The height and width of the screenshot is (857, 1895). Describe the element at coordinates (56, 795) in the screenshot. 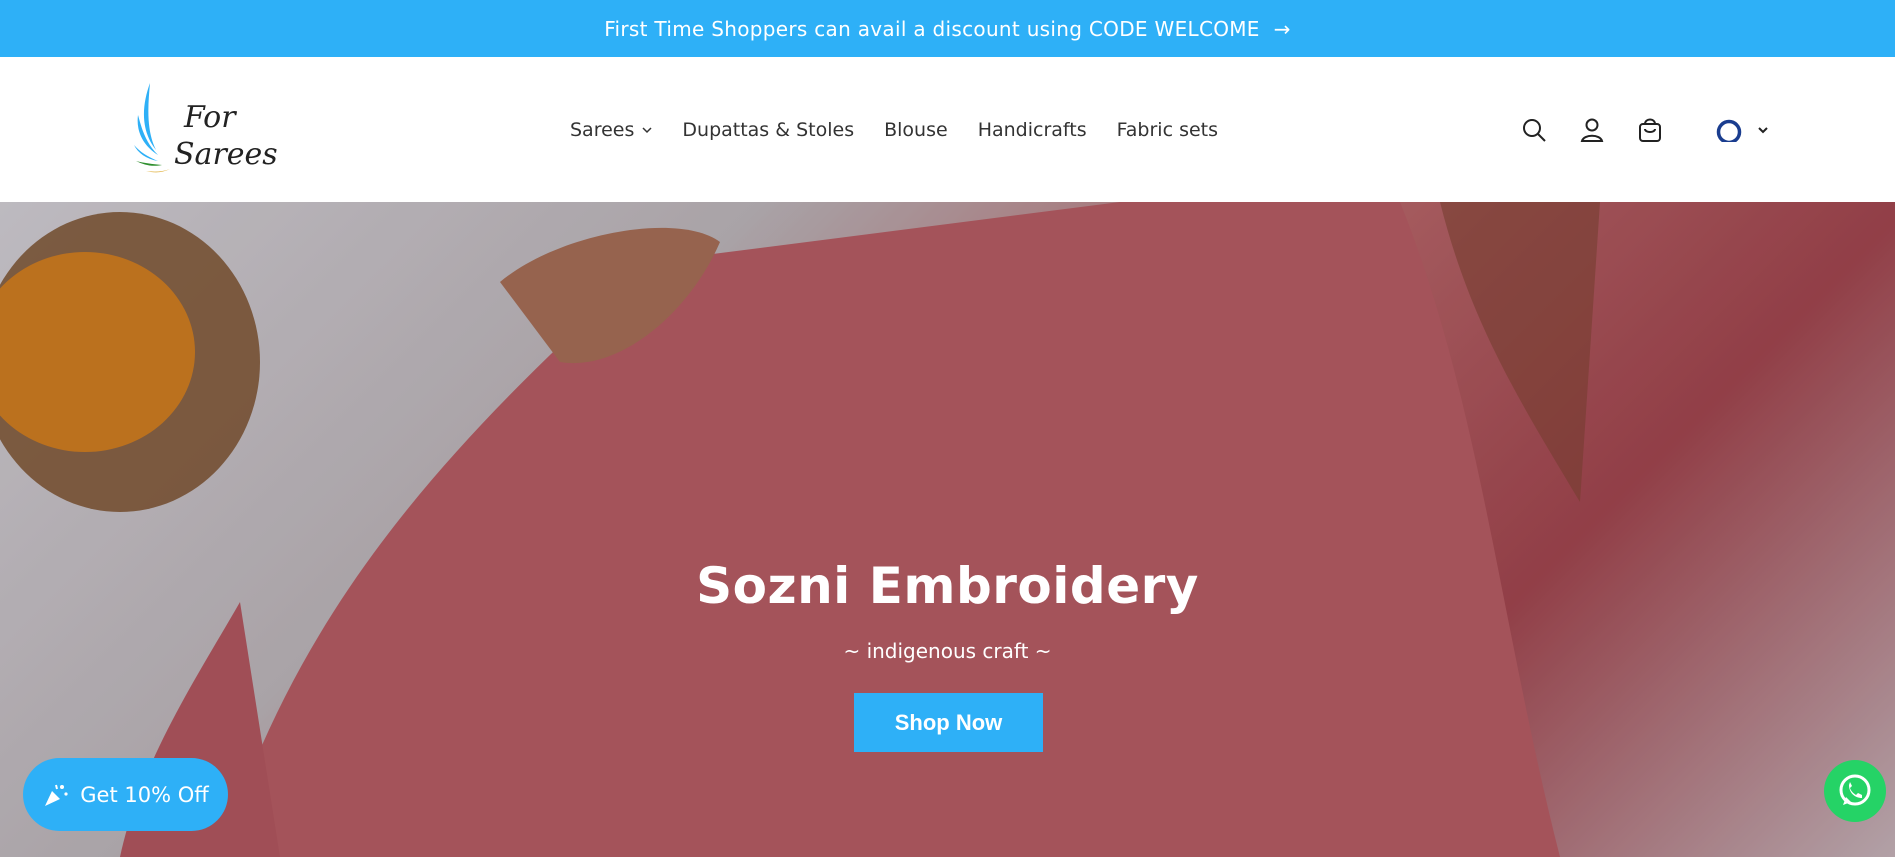

I see `party-popper-icon` at that location.